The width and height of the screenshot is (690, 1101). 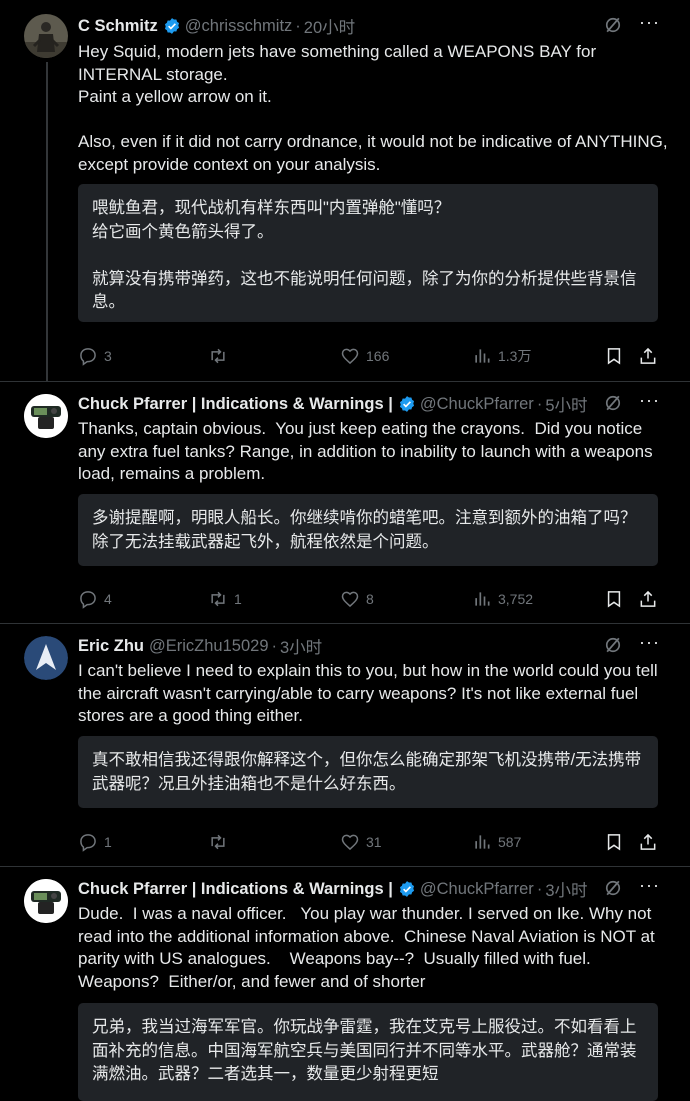 I want to click on reply-button: 4, so click(x=95, y=599).